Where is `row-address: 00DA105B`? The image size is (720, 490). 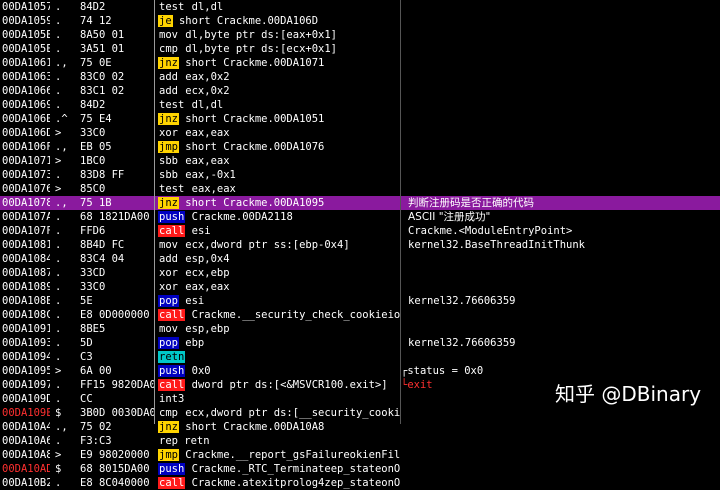 row-address: 00DA105B is located at coordinates (26, 35).